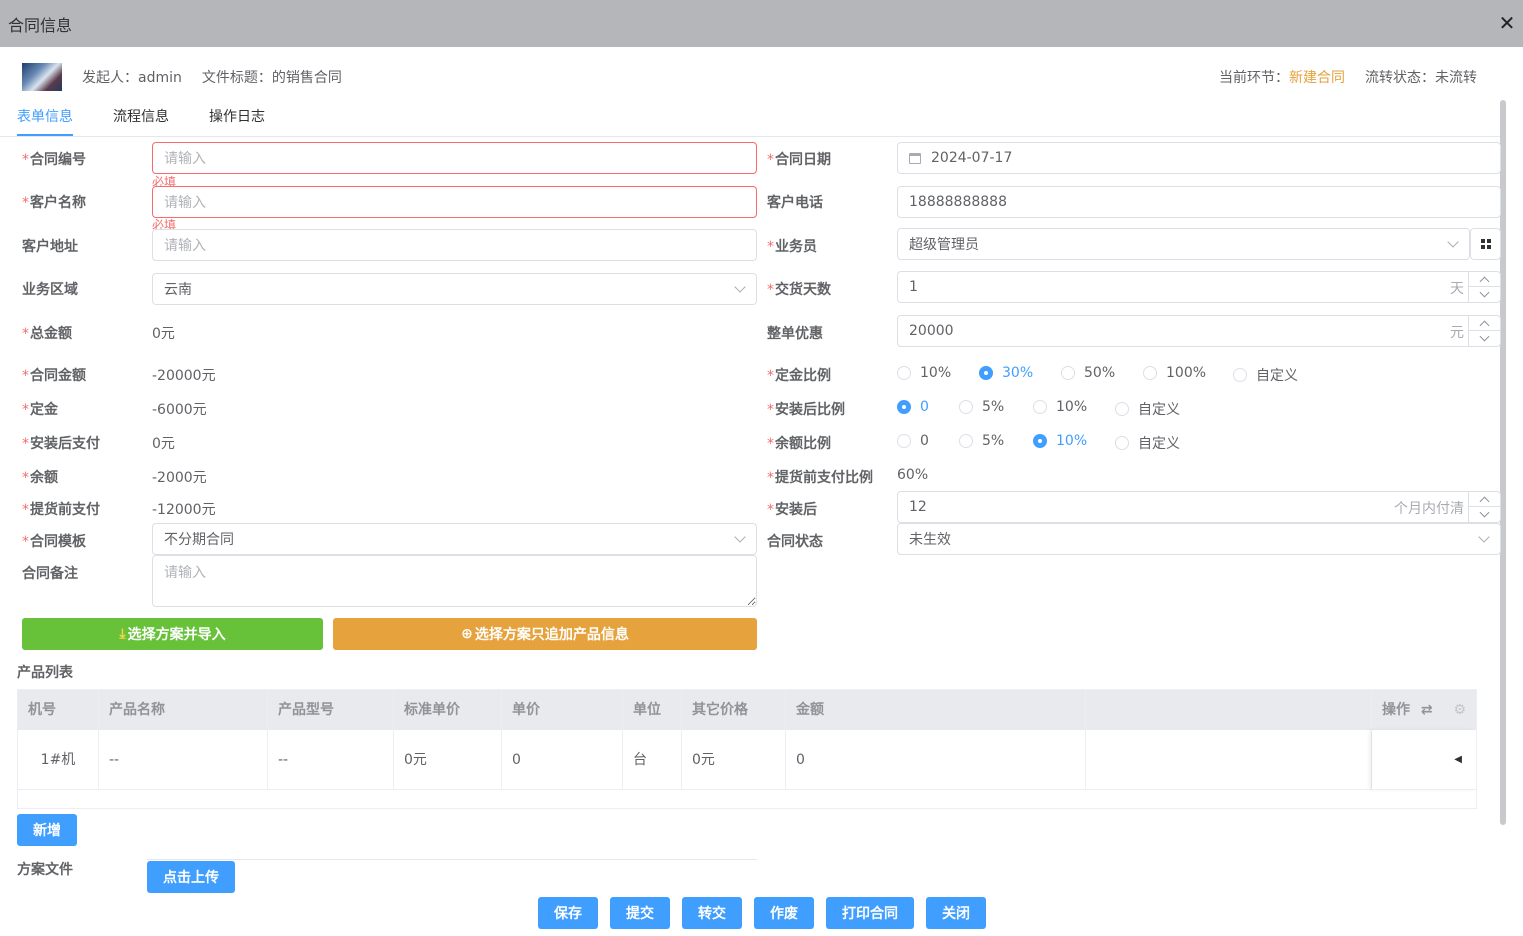  Describe the element at coordinates (50, 247) in the screenshot. I see `customer-addr-label: 客户地址` at that location.